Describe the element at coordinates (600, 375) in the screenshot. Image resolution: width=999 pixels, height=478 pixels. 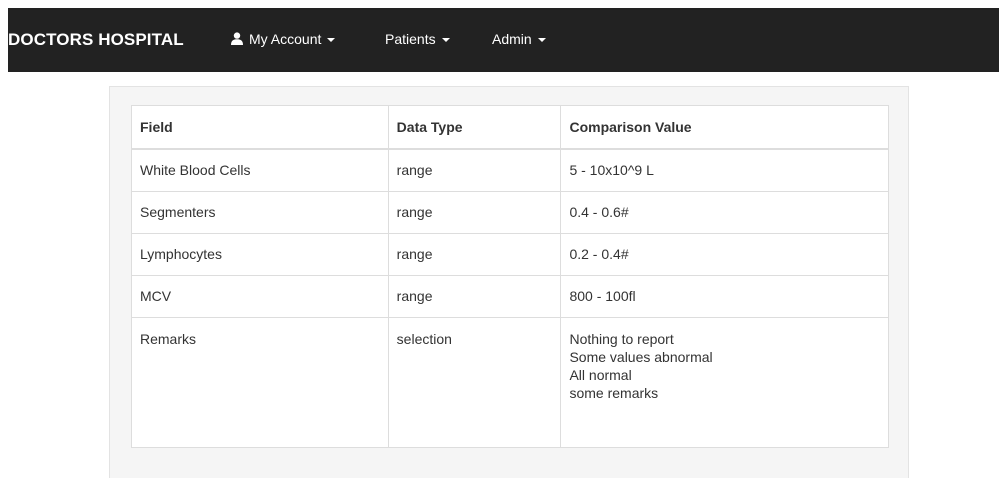
I see `selection-option: All normal` at that location.